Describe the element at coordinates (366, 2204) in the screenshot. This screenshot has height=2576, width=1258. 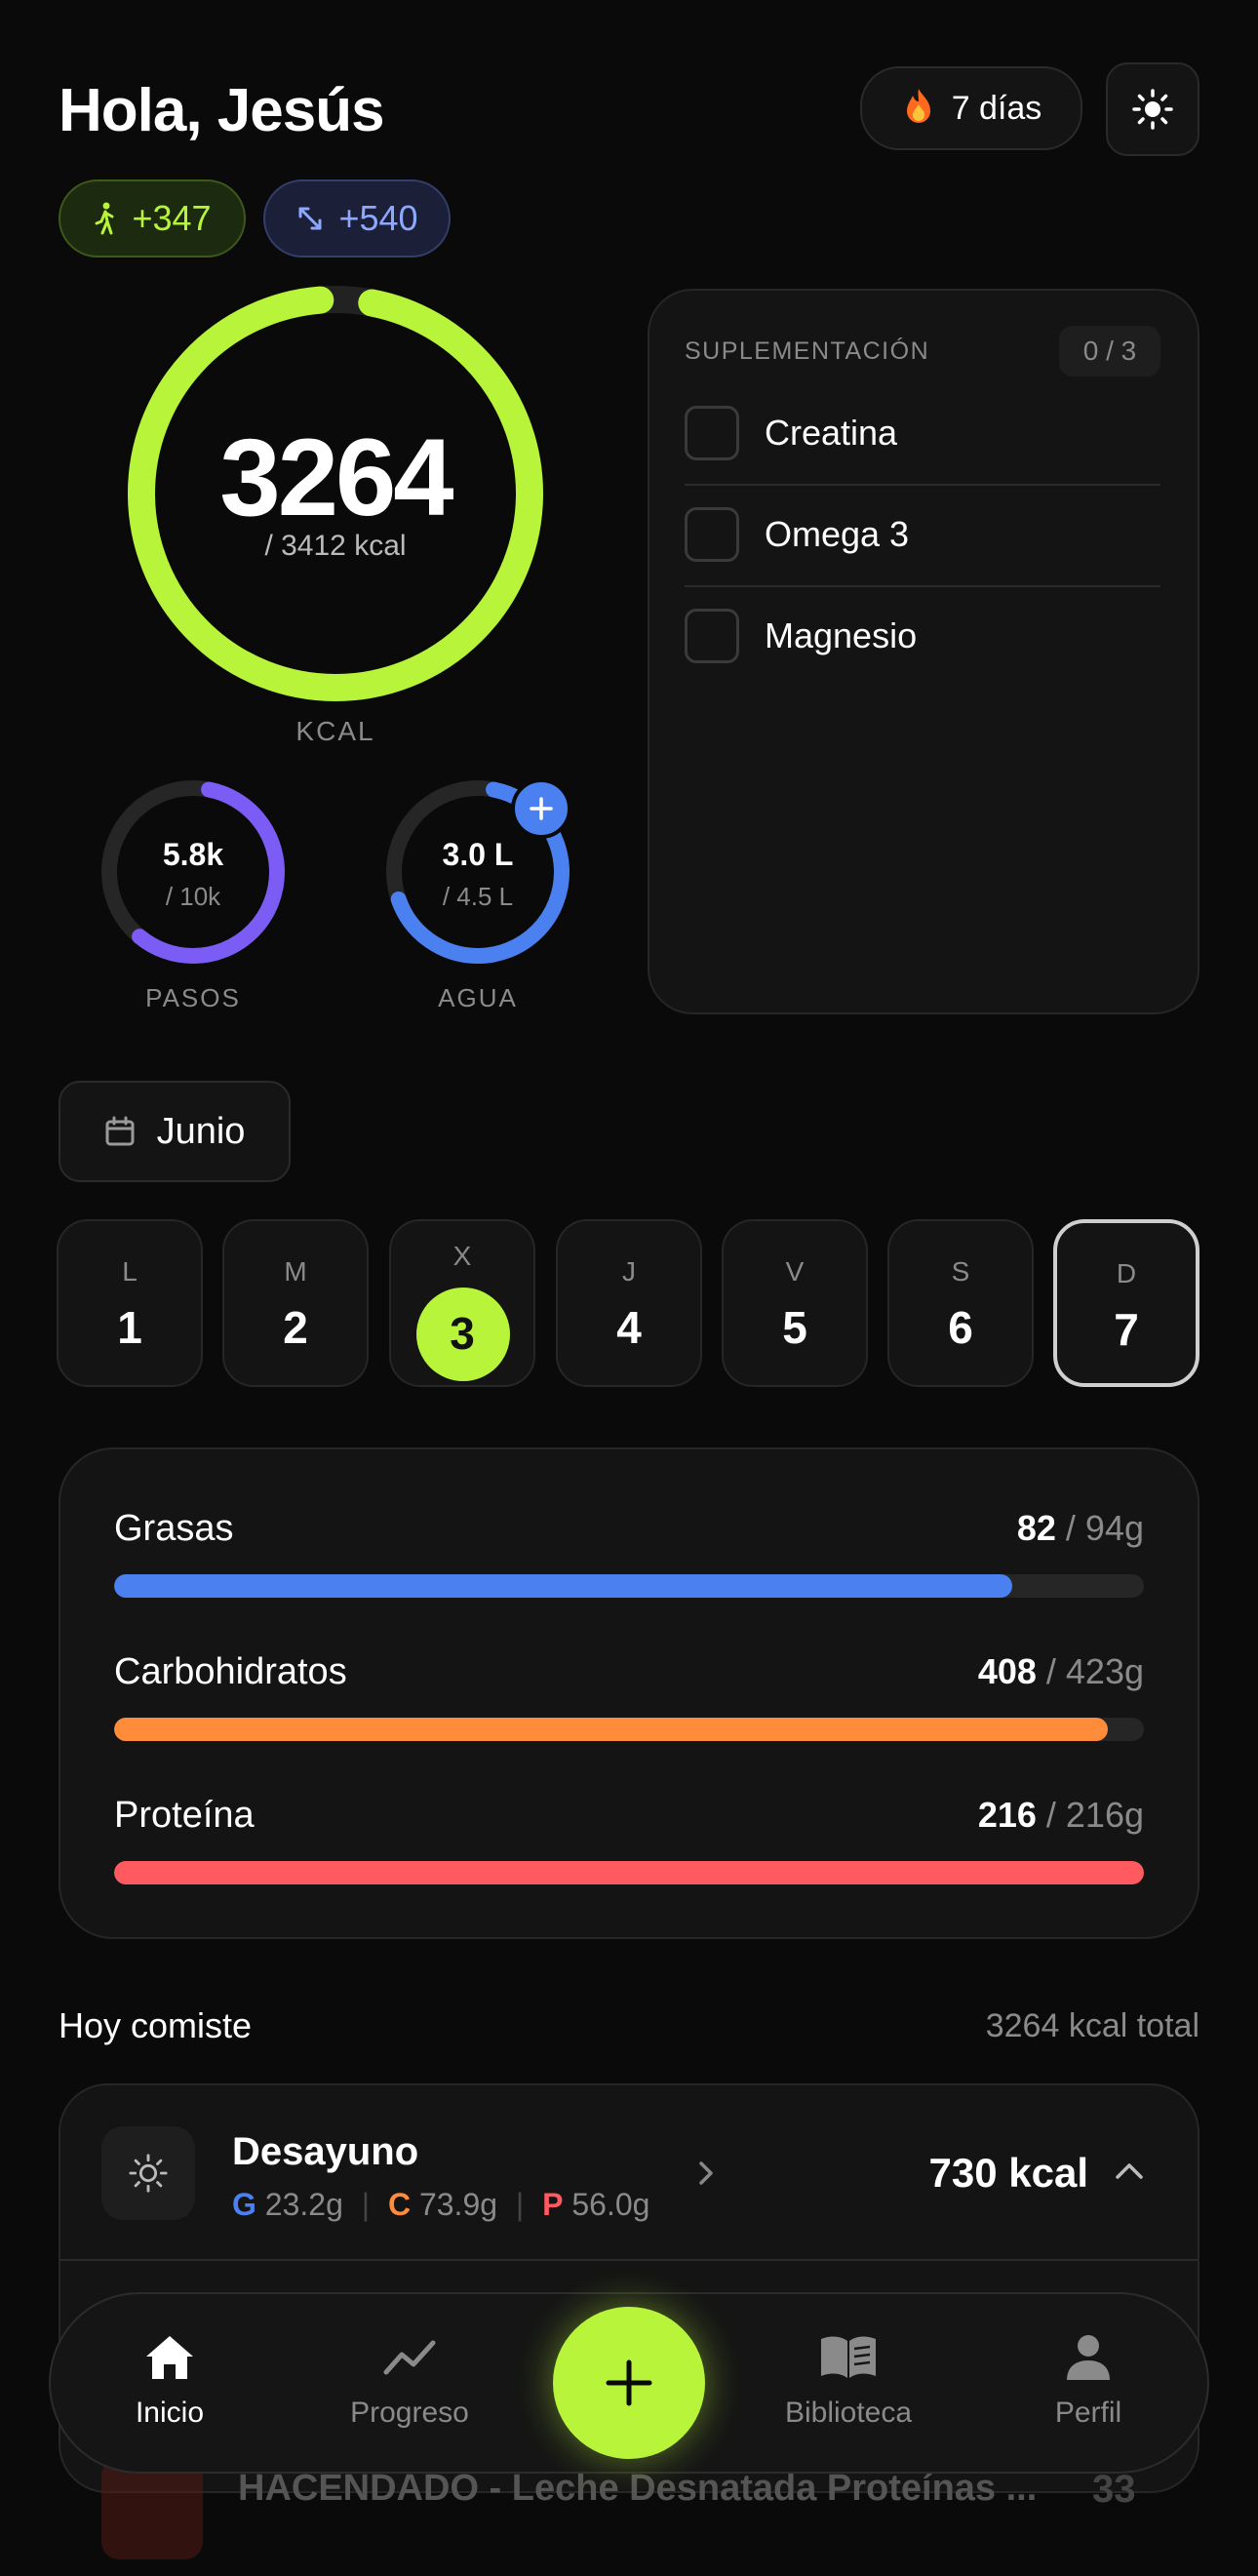
I see `meal-sep: |` at that location.